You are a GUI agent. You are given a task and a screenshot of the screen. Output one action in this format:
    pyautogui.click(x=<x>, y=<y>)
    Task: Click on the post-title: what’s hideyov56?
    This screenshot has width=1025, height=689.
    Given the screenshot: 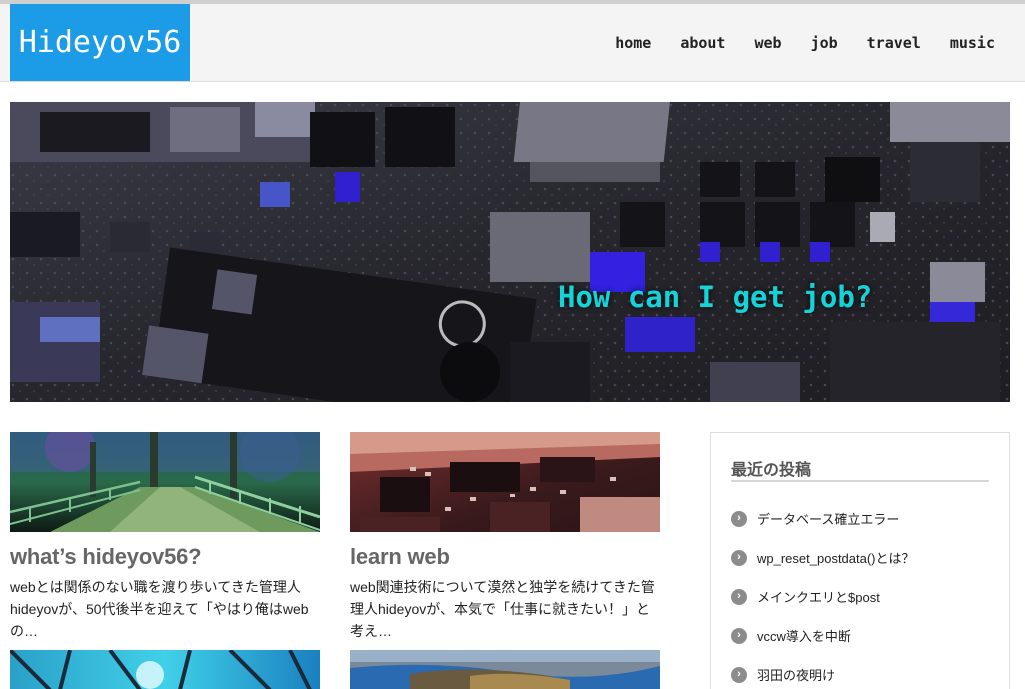 What is the action you would take?
    pyautogui.click(x=165, y=557)
    